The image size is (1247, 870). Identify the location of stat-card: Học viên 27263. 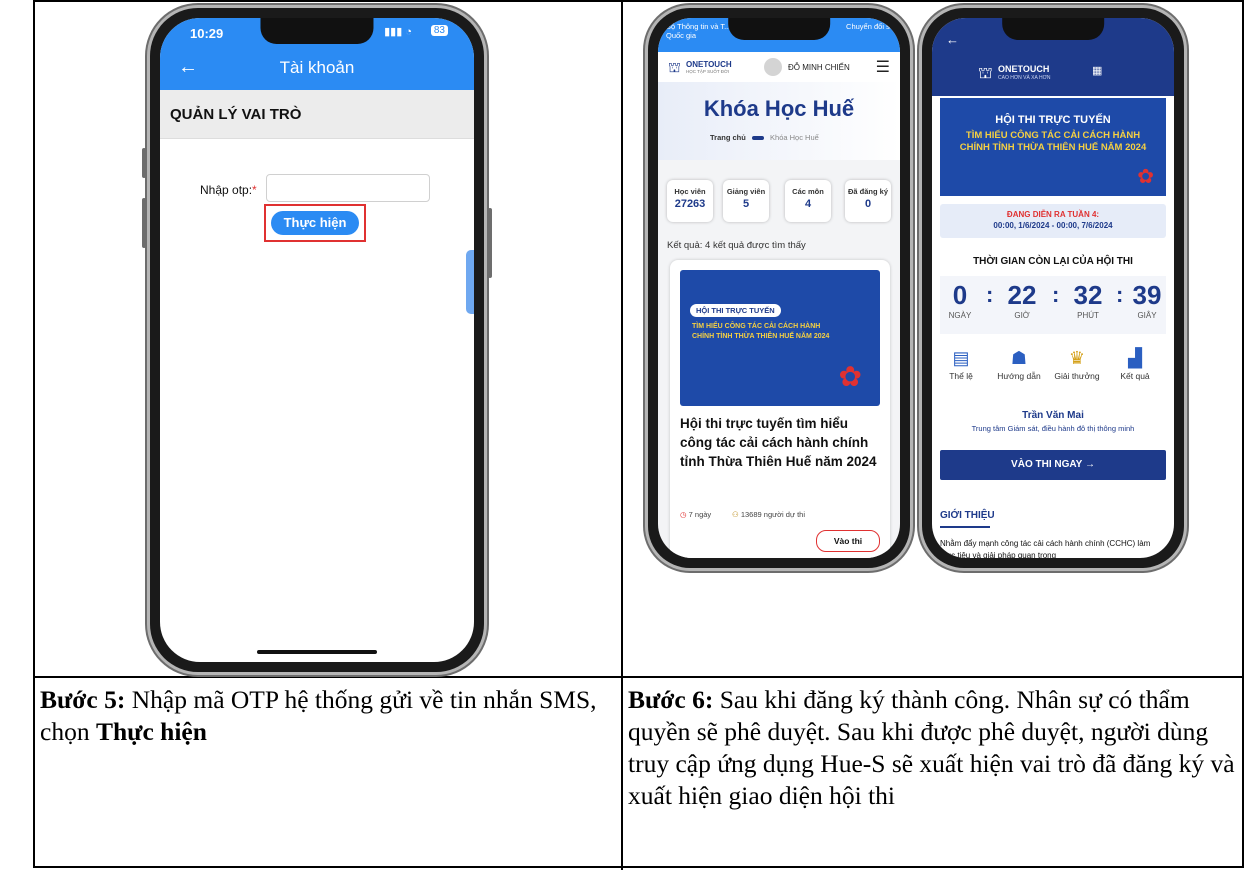
(690, 201).